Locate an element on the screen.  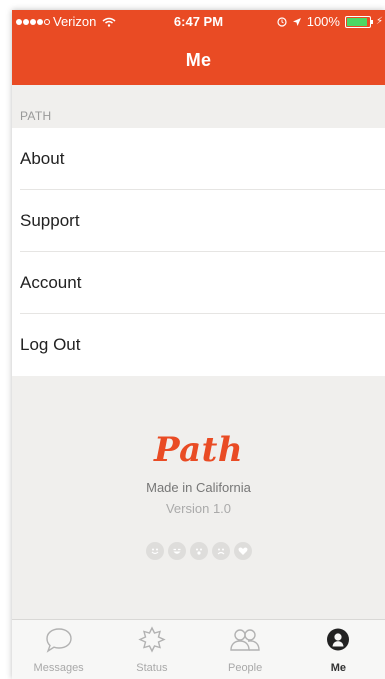
tab-status: Status is located at coordinates (151, 649).